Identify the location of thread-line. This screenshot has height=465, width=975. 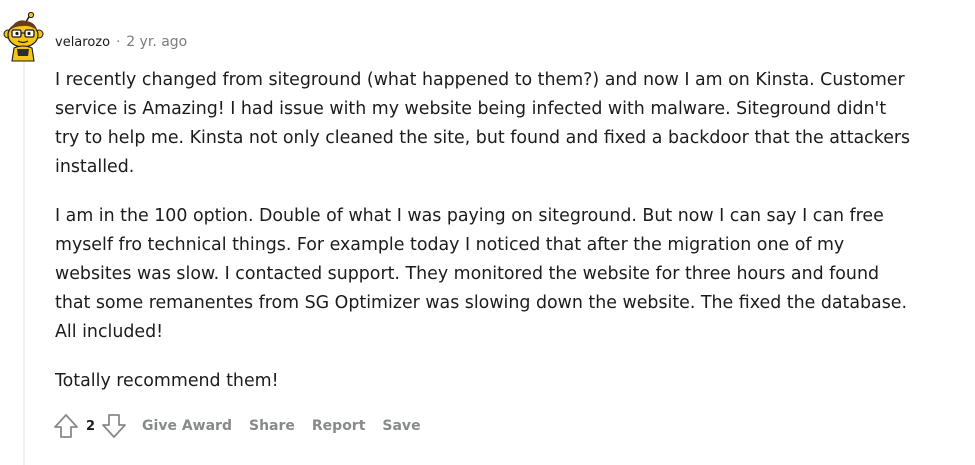
(24, 263).